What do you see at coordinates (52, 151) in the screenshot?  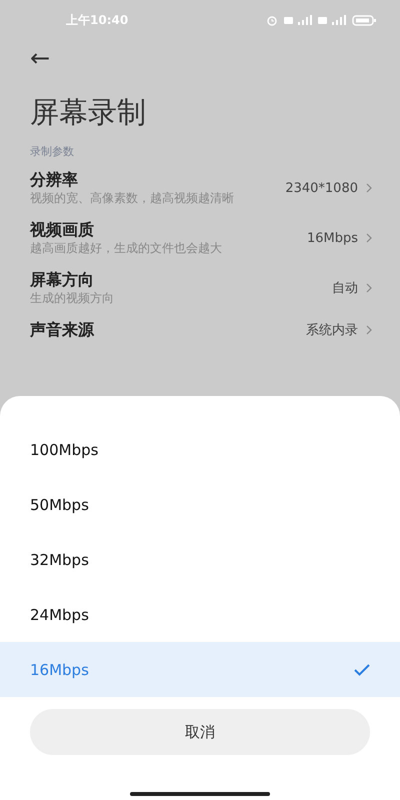 I see `section-label: 录制参数` at bounding box center [52, 151].